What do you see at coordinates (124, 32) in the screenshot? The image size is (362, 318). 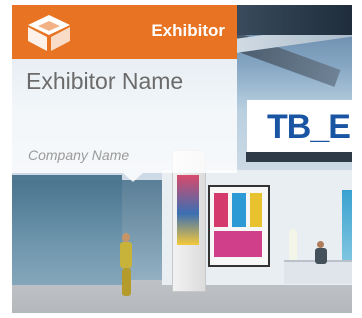 I see `exhibitor-card-header: Exhibitor` at bounding box center [124, 32].